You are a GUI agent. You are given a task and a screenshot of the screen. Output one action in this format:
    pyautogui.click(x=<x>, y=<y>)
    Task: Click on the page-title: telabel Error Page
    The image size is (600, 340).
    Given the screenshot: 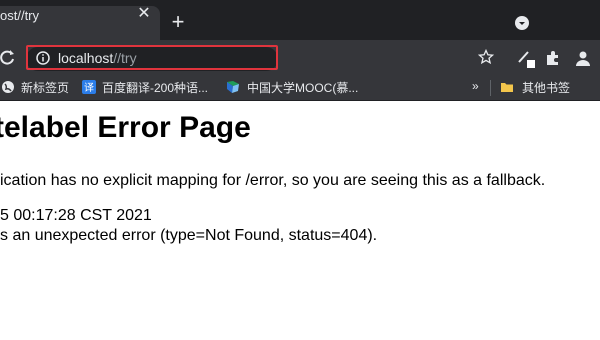 What is the action you would take?
    pyautogui.click(x=125, y=127)
    